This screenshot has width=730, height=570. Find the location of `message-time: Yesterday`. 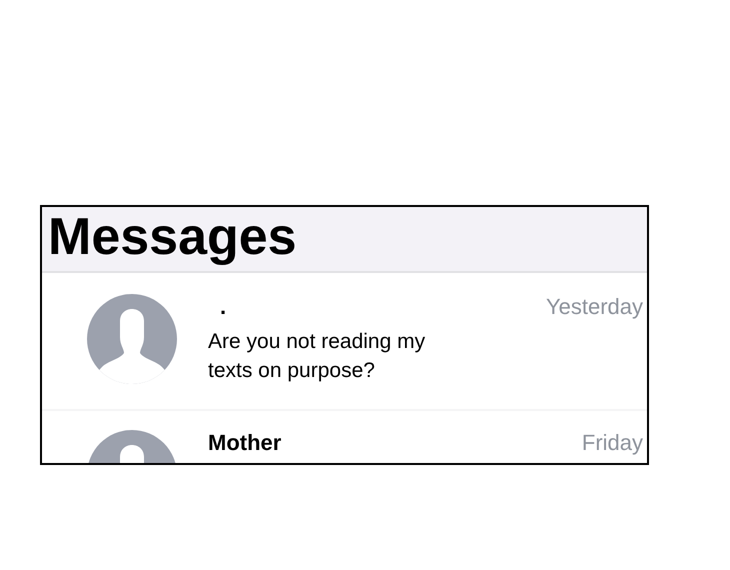

message-time: Yesterday is located at coordinates (594, 306).